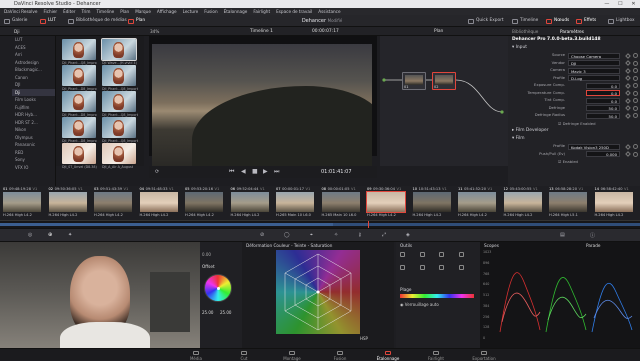 The height and width of the screenshot is (361, 640). What do you see at coordinates (557, 21) in the screenshot?
I see `nodes-button: Nœuds` at bounding box center [557, 21].